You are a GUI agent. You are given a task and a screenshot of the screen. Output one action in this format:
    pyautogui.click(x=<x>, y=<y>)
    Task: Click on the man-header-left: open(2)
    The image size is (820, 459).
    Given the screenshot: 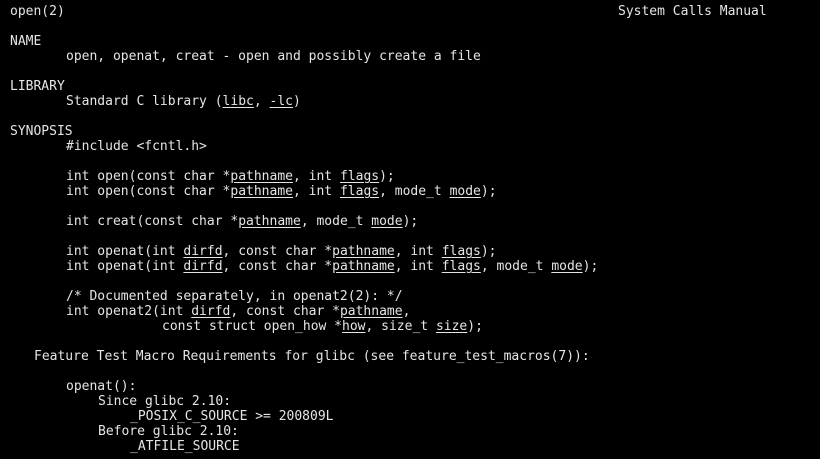 What is the action you would take?
    pyautogui.click(x=37, y=11)
    